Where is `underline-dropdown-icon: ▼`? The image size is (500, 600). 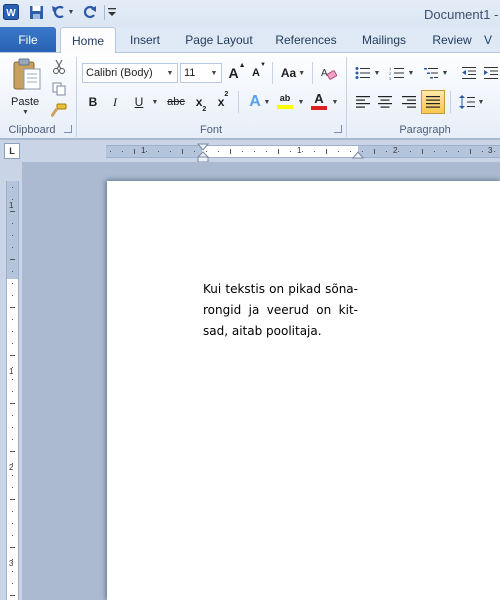 underline-dropdown-icon: ▼ is located at coordinates (155, 102).